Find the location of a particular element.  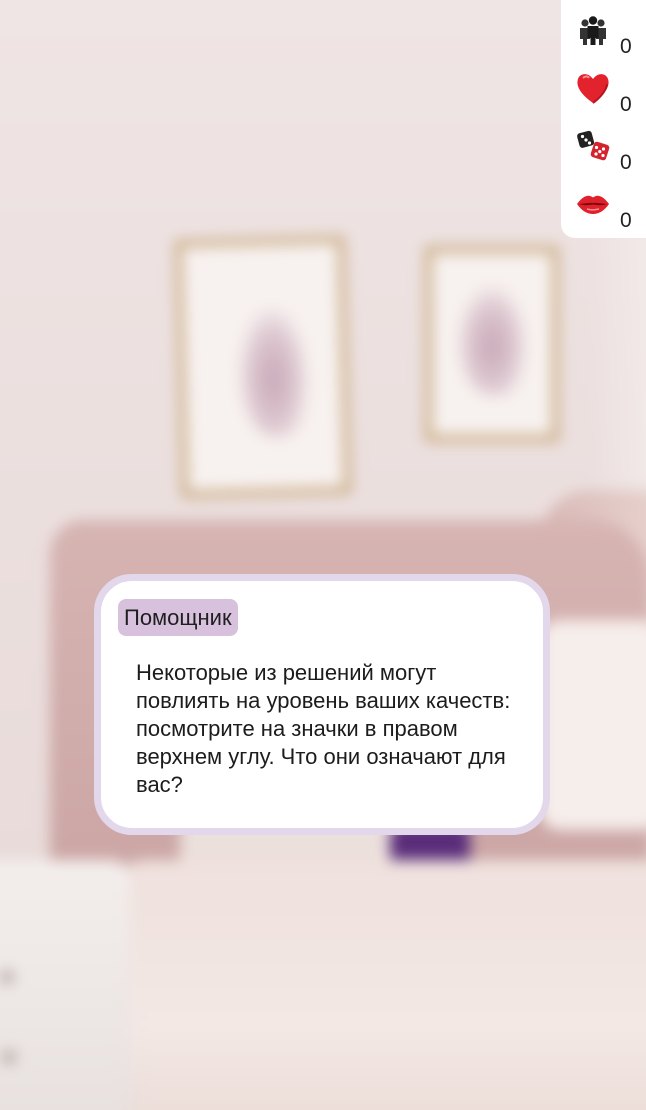

stats-panel: 0 0 0 0 is located at coordinates (603, 119).